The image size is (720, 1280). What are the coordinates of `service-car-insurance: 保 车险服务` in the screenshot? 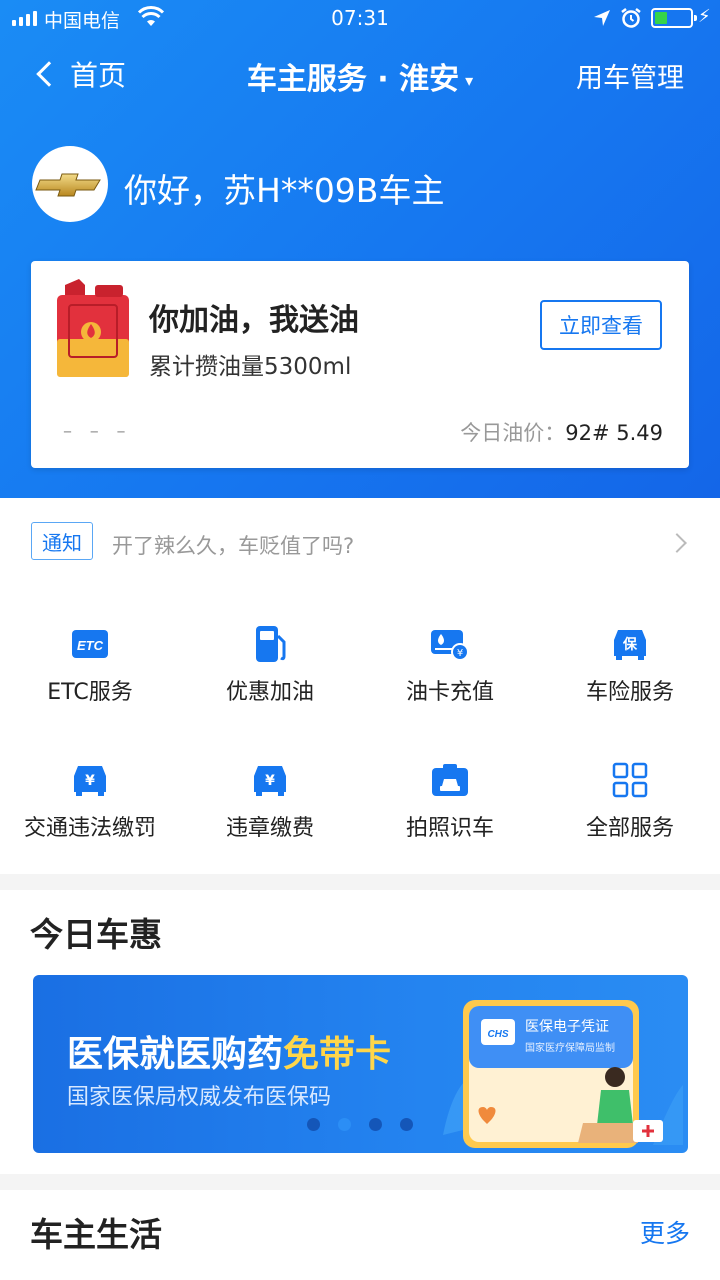 It's located at (630, 663).